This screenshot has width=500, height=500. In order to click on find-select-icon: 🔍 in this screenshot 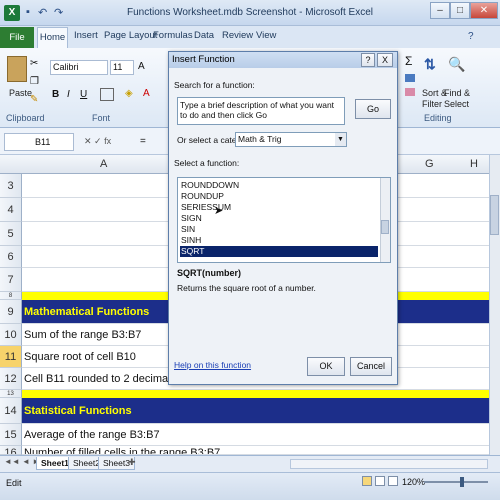, I will do `click(456, 64)`.